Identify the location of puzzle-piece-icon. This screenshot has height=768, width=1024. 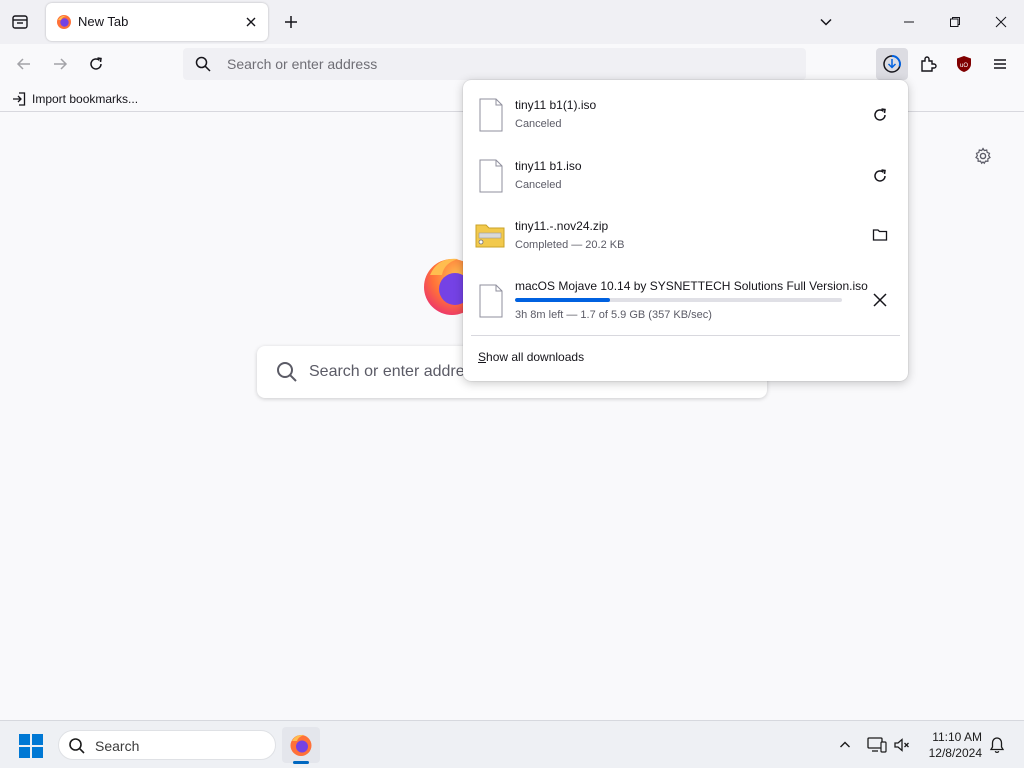
(929, 64).